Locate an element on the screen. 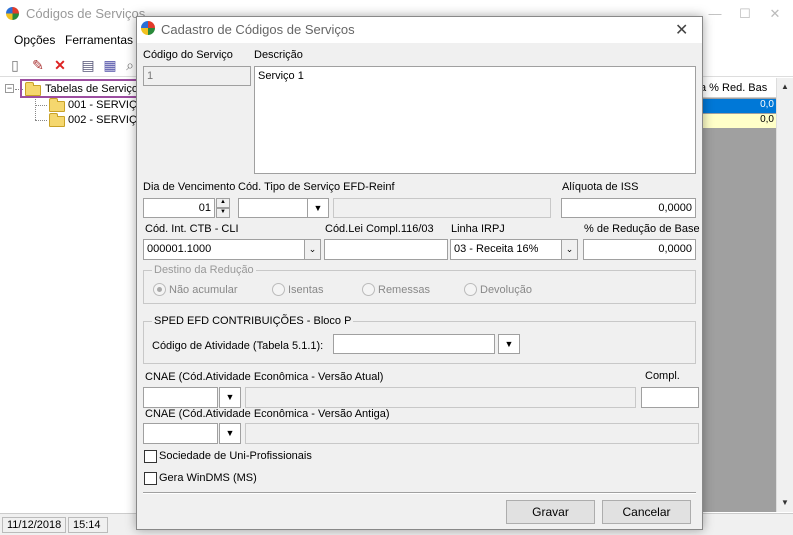 Image resolution: width=793 pixels, height=535 pixels. compl-label: Compl. is located at coordinates (662, 376).